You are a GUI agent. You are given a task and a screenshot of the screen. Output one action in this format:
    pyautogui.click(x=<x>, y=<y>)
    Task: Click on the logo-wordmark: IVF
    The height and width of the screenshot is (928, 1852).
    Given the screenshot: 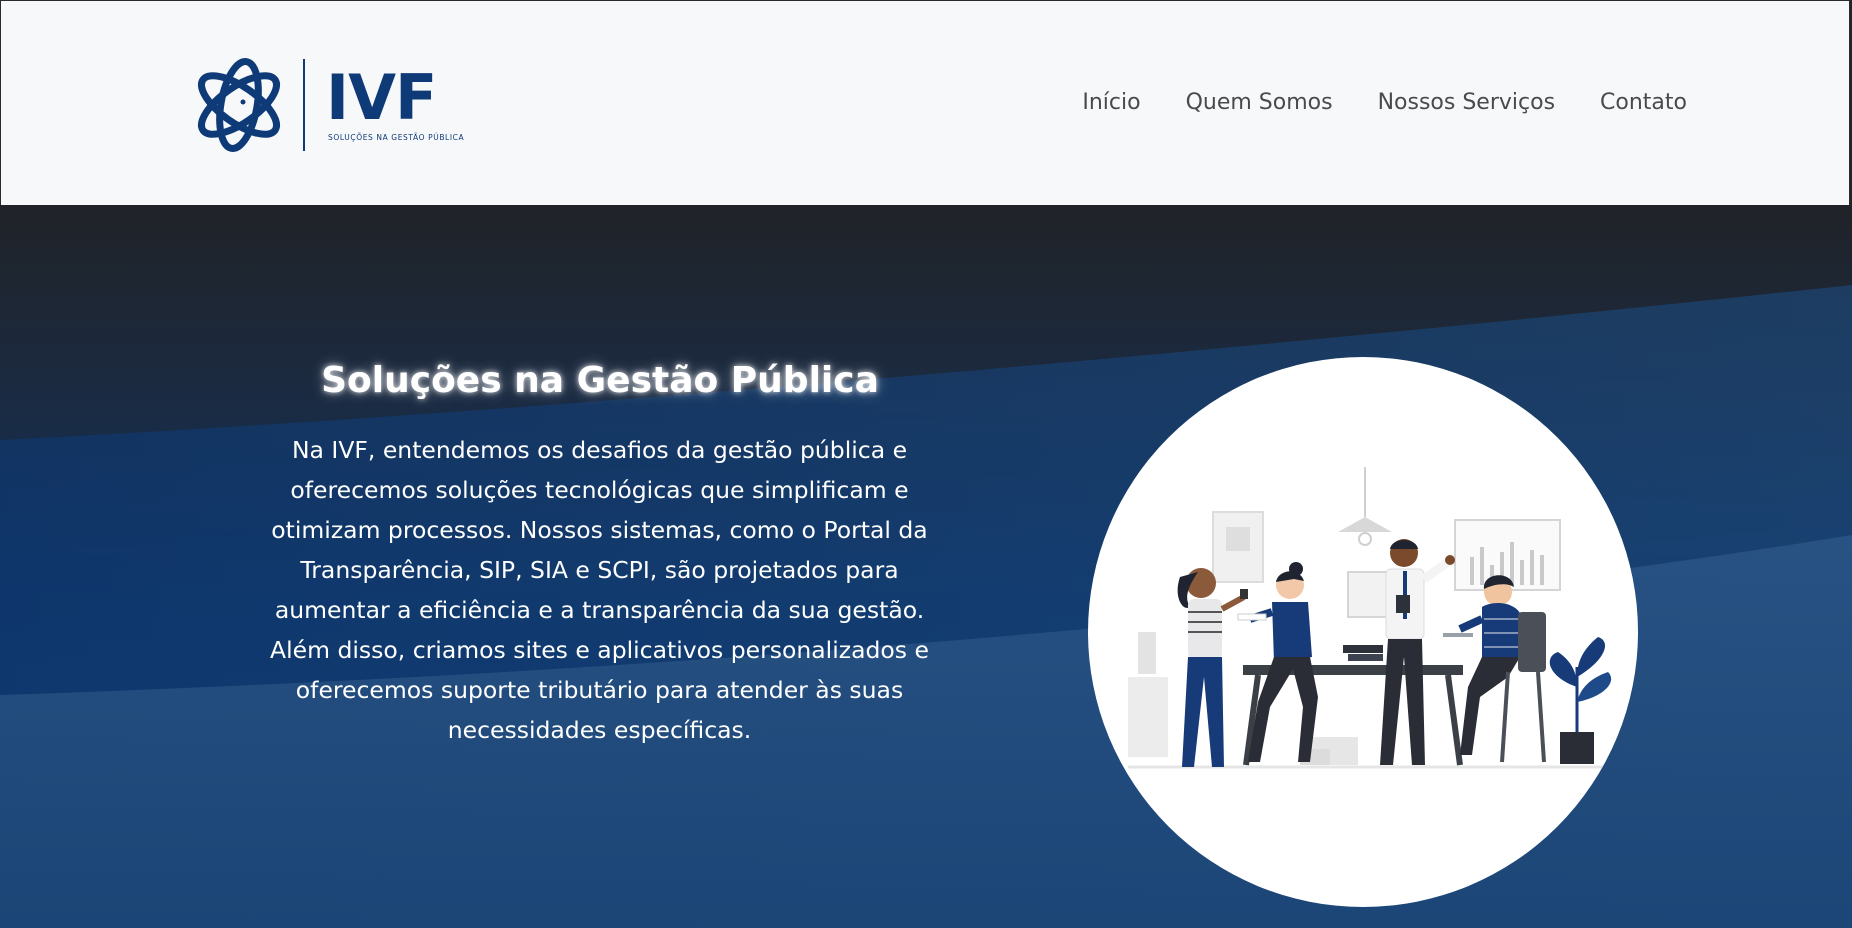 What is the action you would take?
    pyautogui.click(x=381, y=97)
    